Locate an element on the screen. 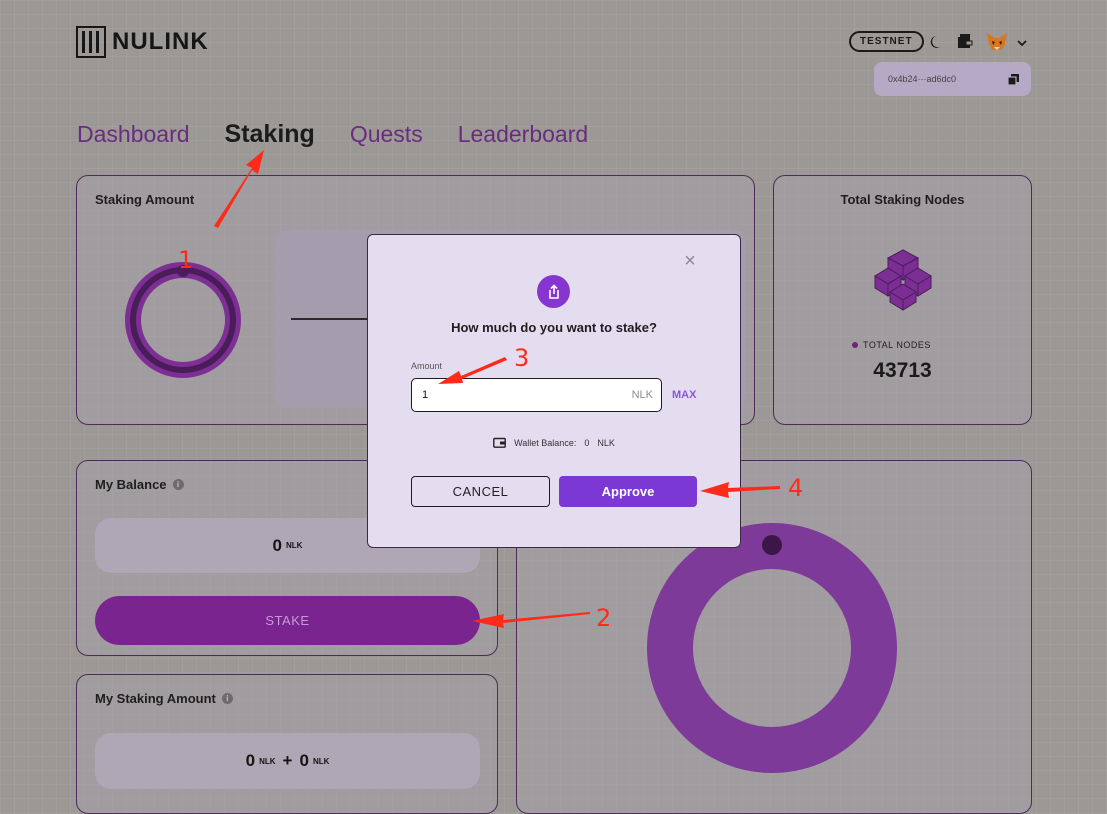 This screenshot has height=814, width=1107. annotation-2: 2 is located at coordinates (604, 618).